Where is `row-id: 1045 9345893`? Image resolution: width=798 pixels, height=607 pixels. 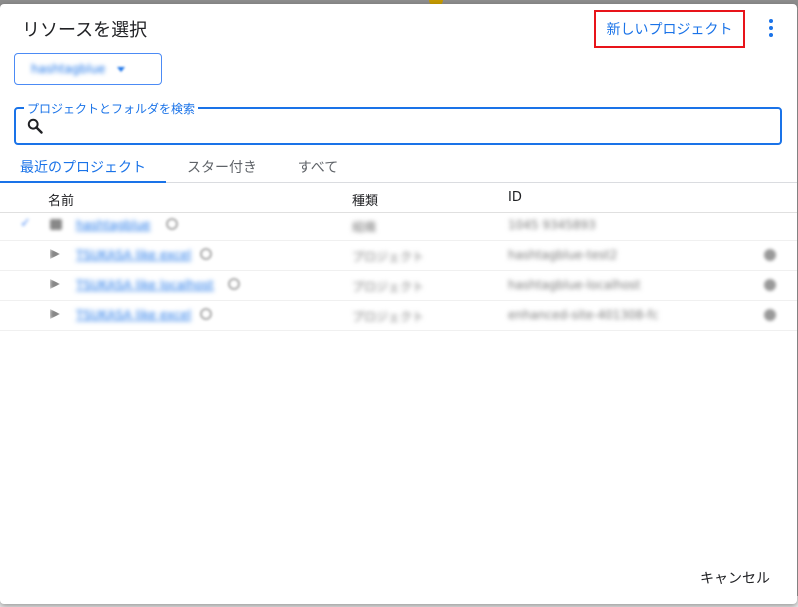
row-id: 1045 9345893 is located at coordinates (552, 225).